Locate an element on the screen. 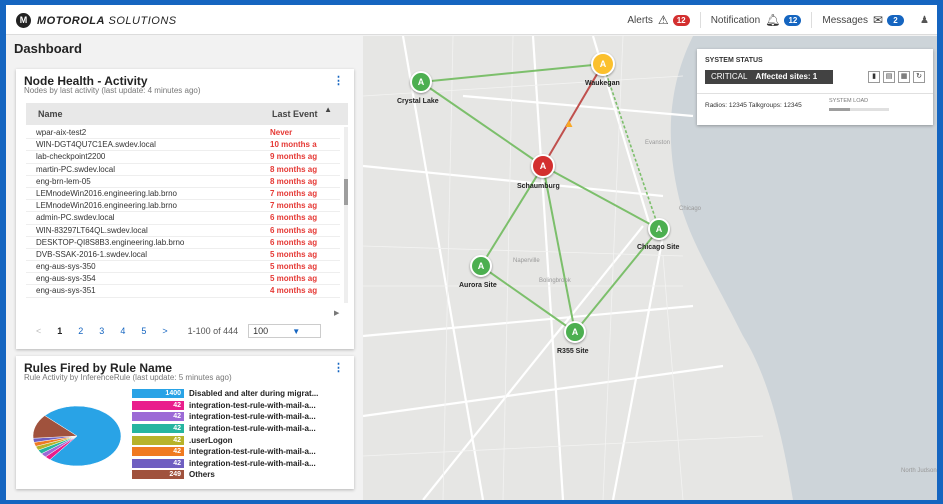 The height and width of the screenshot is (504, 943). row-name: eng-aus-sys-351 is located at coordinates (66, 291).